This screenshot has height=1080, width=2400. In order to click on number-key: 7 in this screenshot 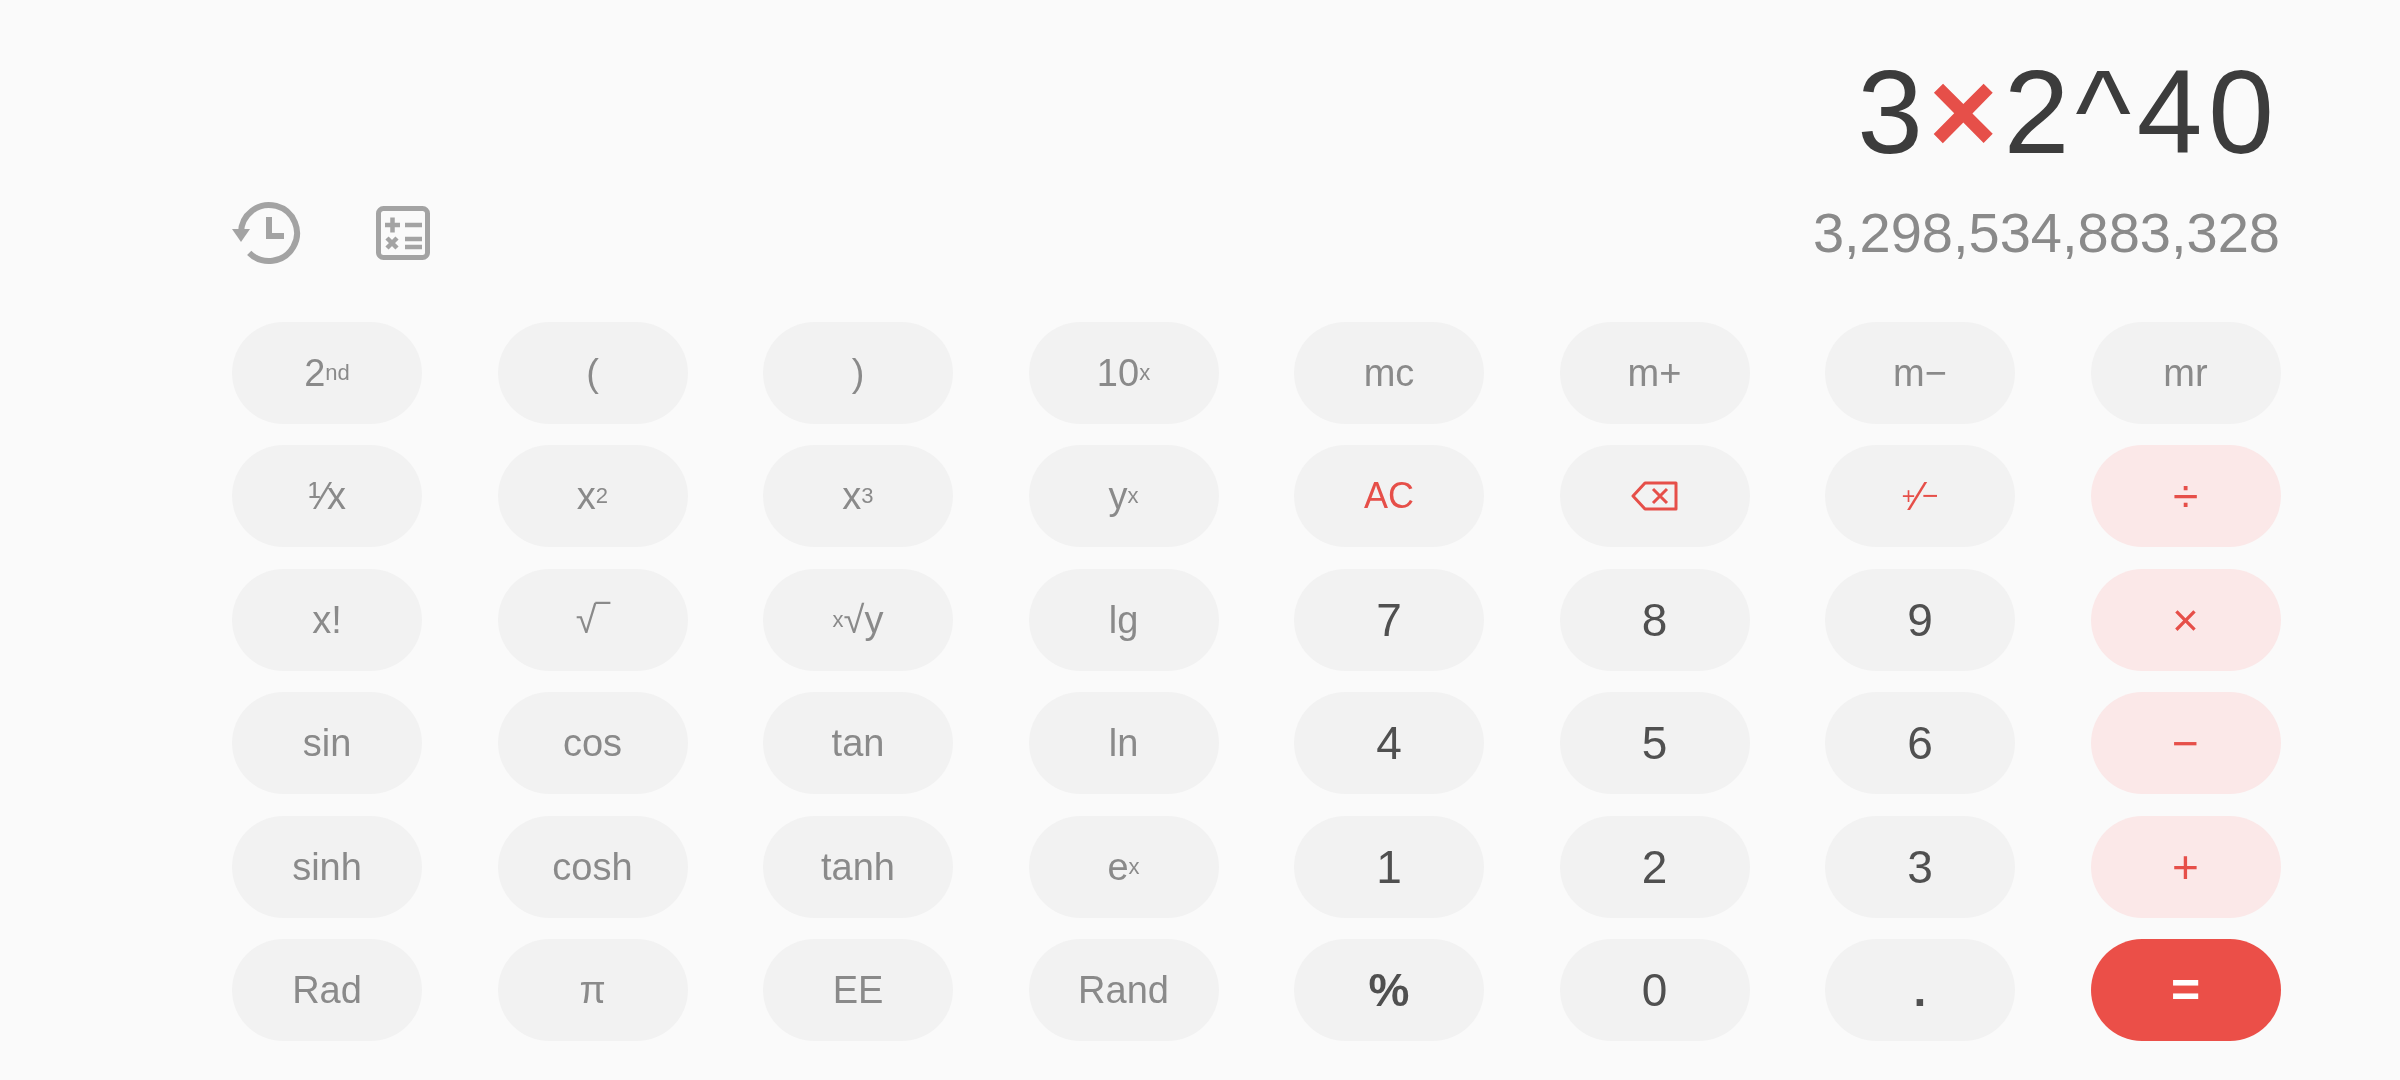, I will do `click(1389, 619)`.